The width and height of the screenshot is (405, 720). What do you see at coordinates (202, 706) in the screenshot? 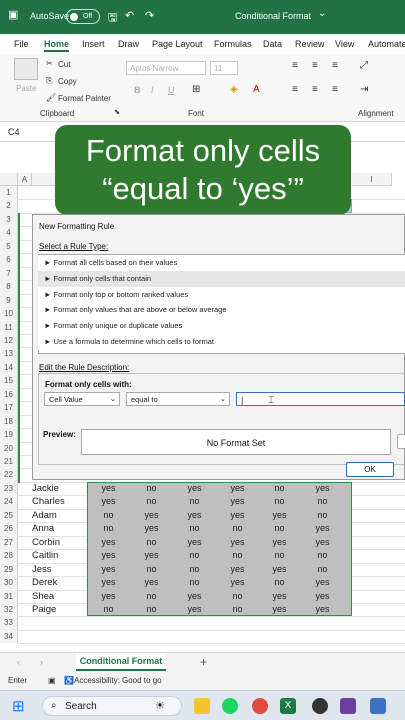
I see `file-explorer-icon` at bounding box center [202, 706].